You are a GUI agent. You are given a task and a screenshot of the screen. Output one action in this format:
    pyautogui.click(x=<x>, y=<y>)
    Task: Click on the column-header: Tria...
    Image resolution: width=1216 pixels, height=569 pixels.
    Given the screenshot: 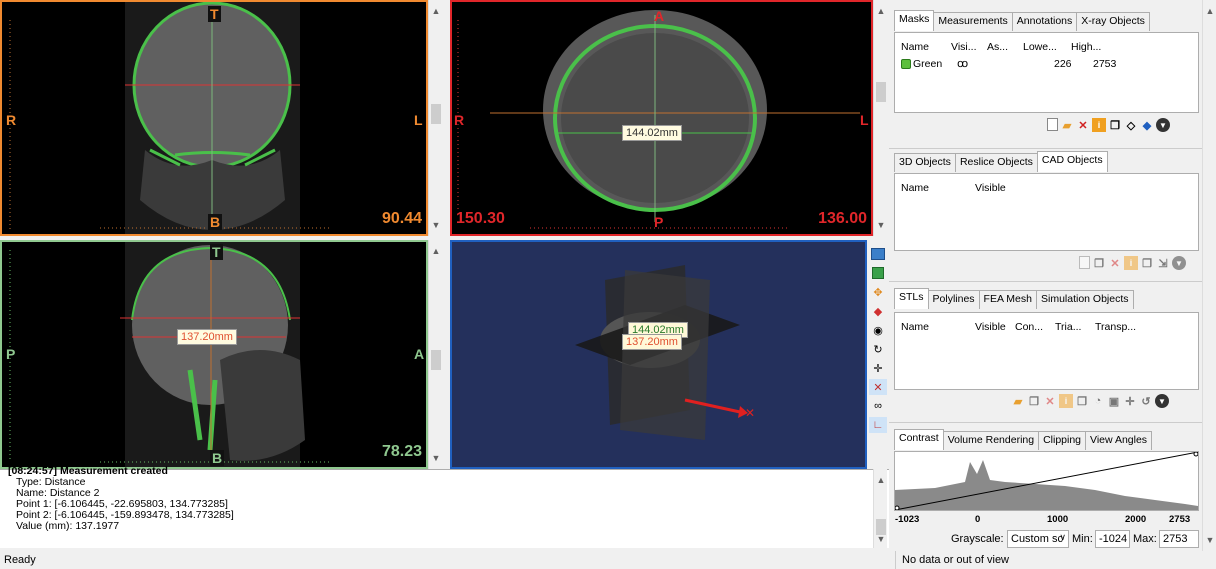 What is the action you would take?
    pyautogui.click(x=1068, y=327)
    